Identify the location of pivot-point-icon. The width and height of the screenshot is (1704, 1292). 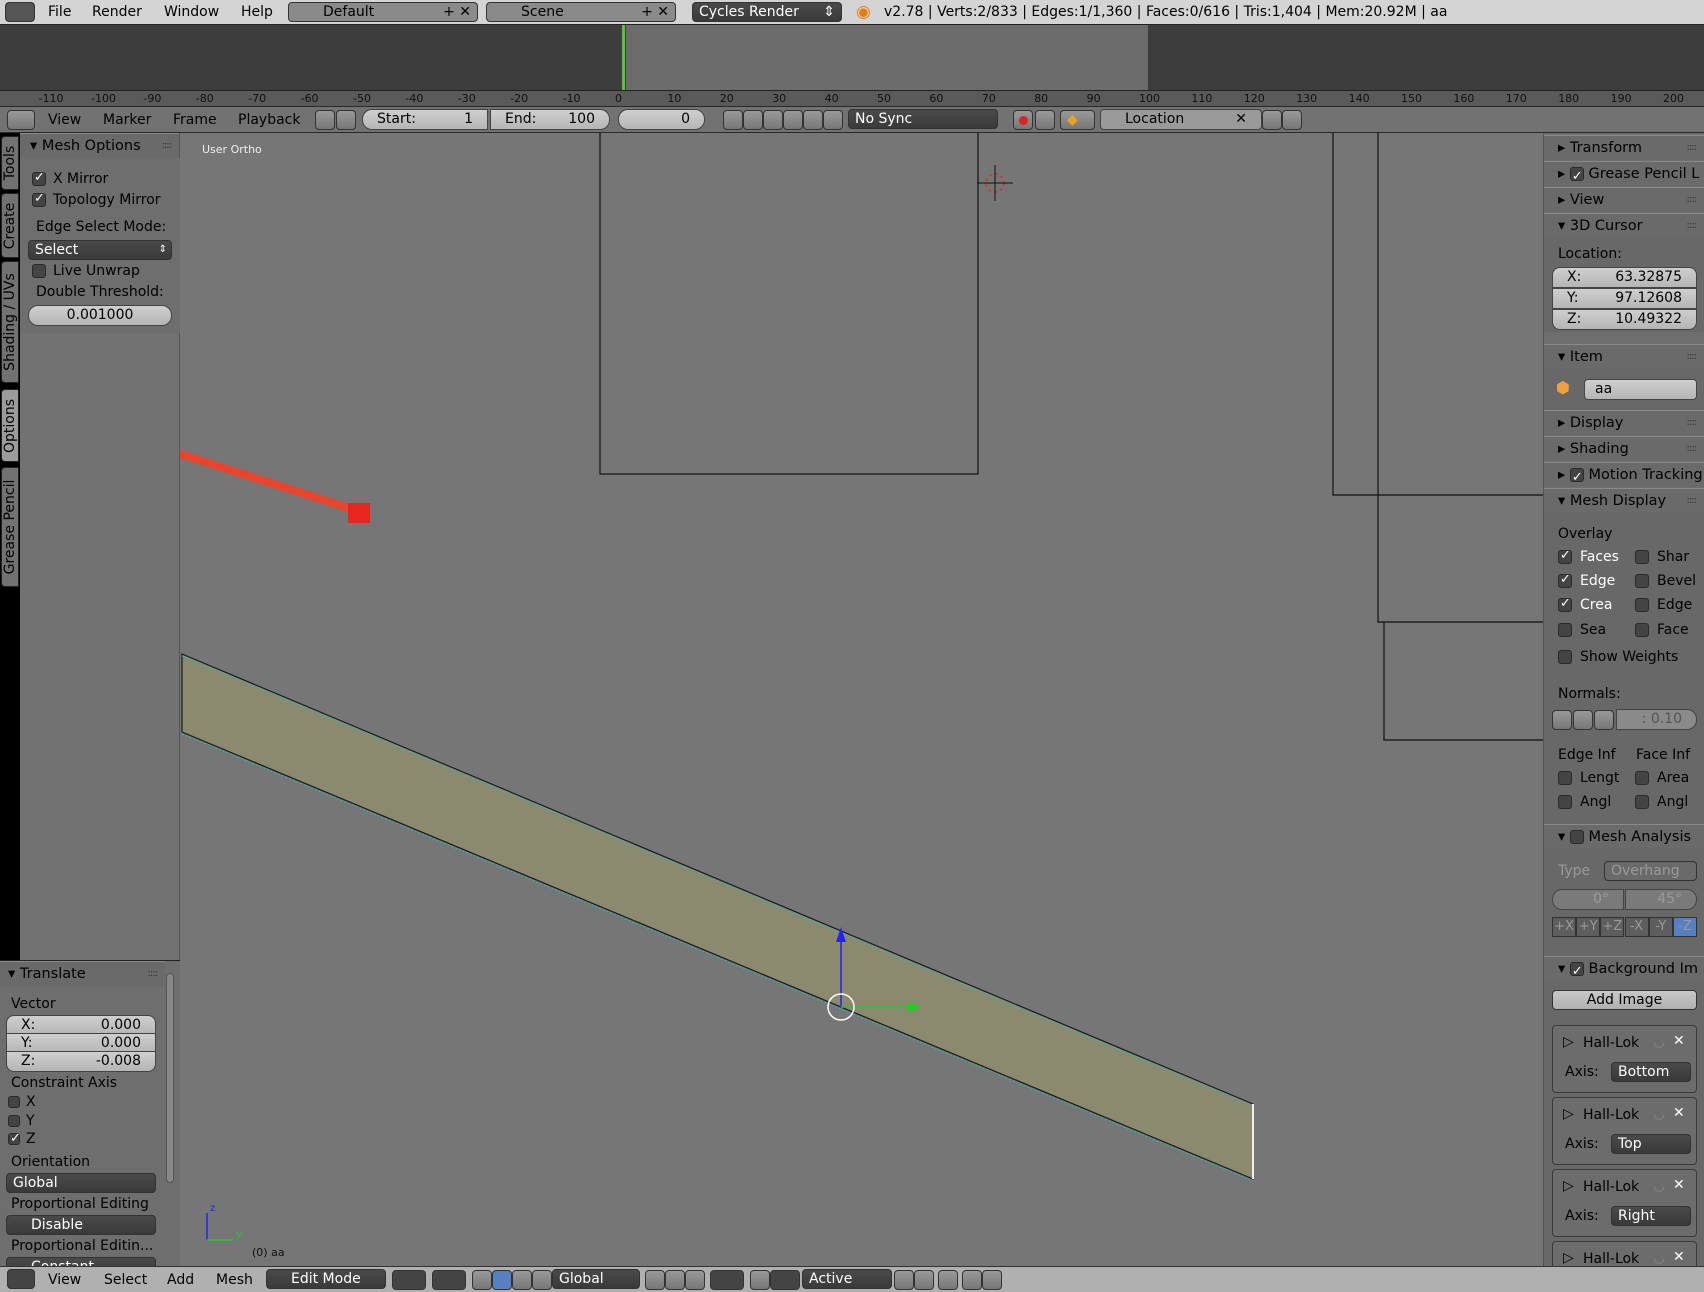
(449, 1280).